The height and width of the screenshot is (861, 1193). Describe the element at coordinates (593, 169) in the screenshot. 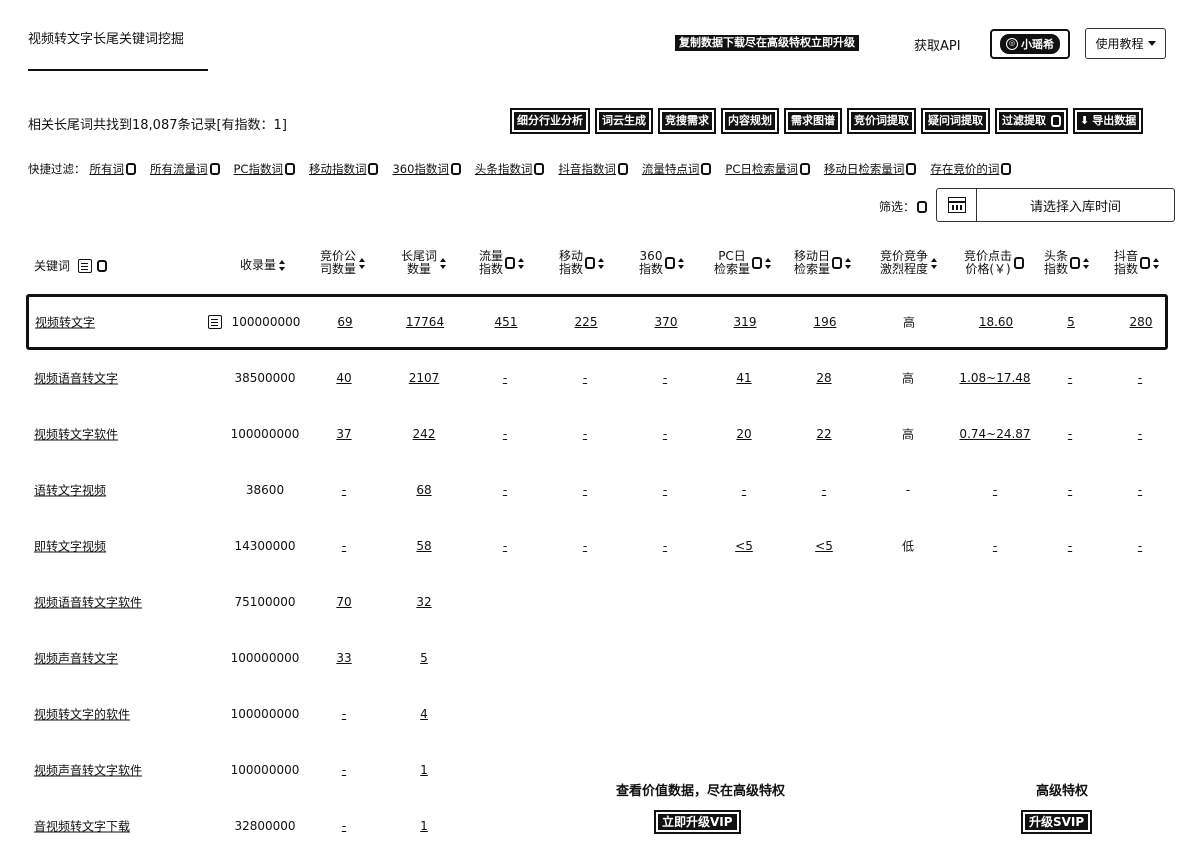

I see `qf-douyin-index: 抖音指数词` at that location.